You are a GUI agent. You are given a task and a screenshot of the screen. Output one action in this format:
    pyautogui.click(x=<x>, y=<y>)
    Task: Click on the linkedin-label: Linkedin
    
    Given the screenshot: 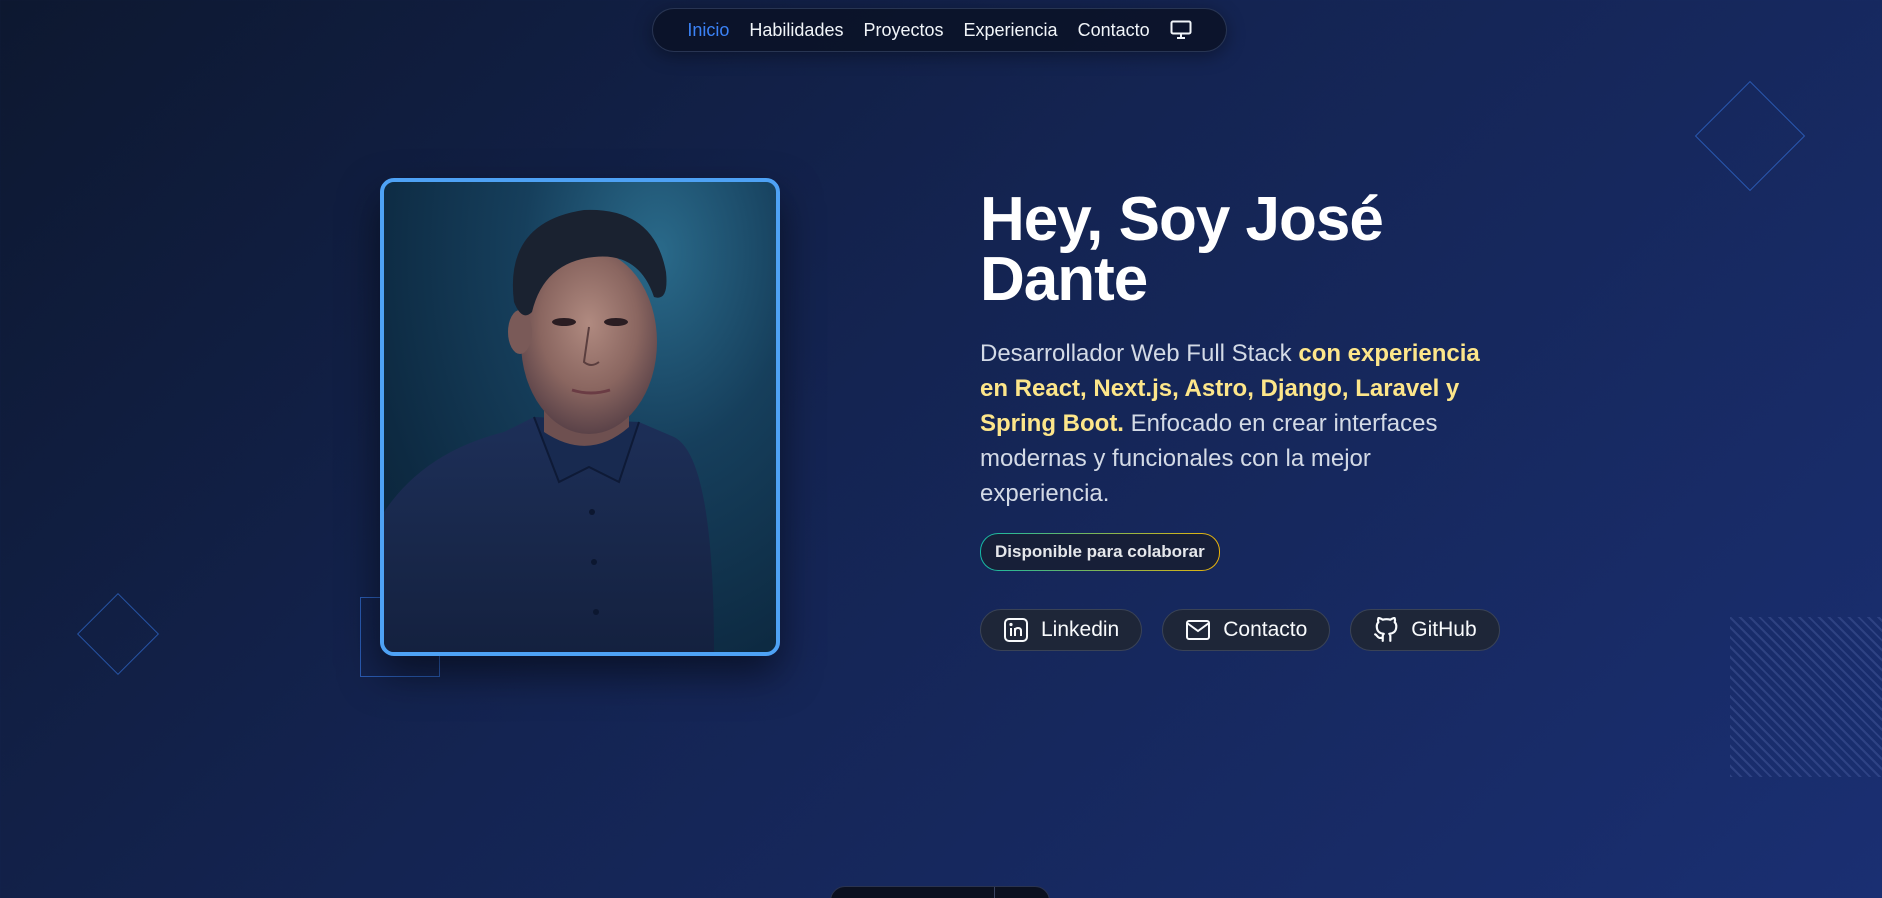 What is the action you would take?
    pyautogui.click(x=1080, y=629)
    